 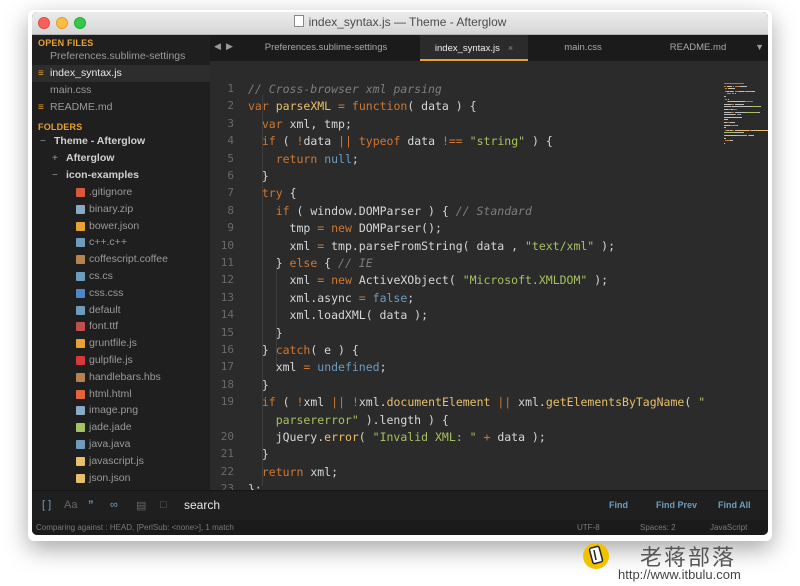 What do you see at coordinates (86, 73) in the screenshot?
I see `open-file-label: index_syntax.js` at bounding box center [86, 73].